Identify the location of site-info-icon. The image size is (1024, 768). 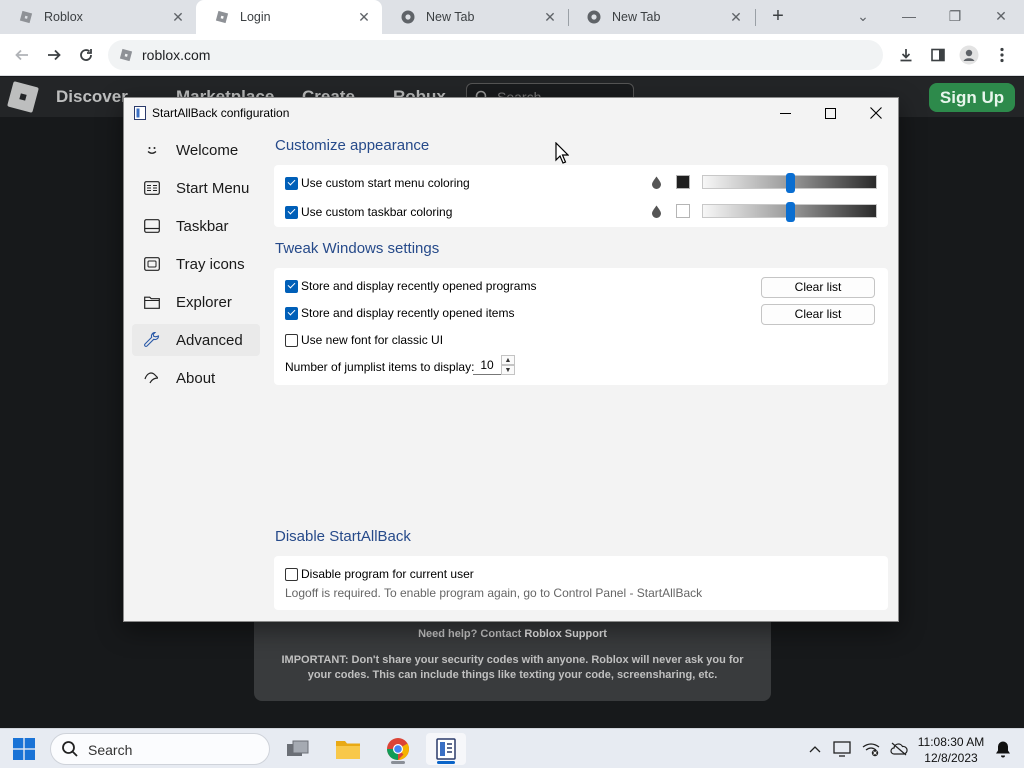
(126, 57).